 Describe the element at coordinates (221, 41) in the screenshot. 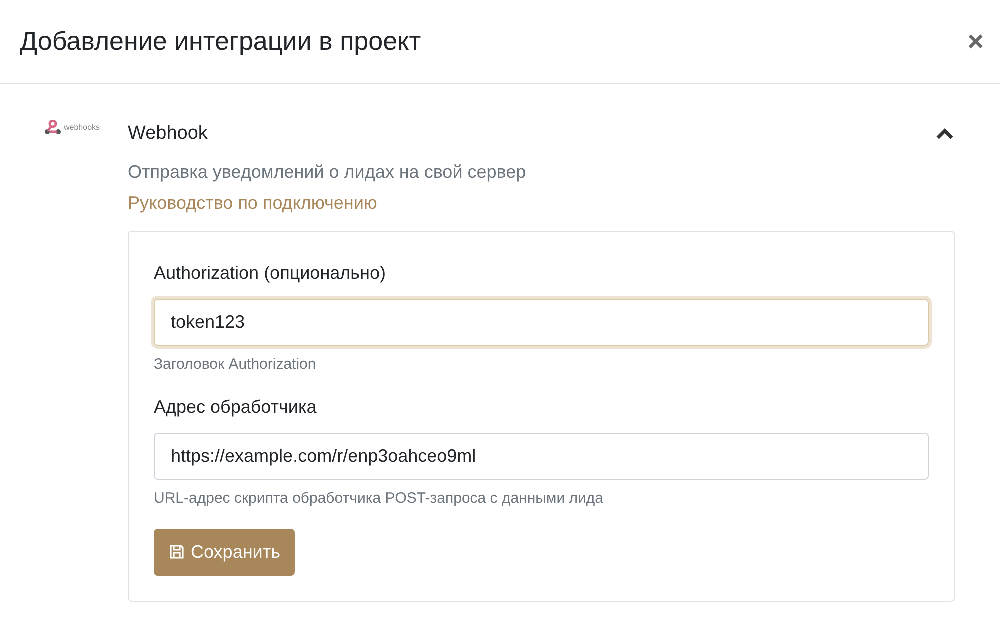

I see `dialog-title: Добавление интеграции в проект` at that location.